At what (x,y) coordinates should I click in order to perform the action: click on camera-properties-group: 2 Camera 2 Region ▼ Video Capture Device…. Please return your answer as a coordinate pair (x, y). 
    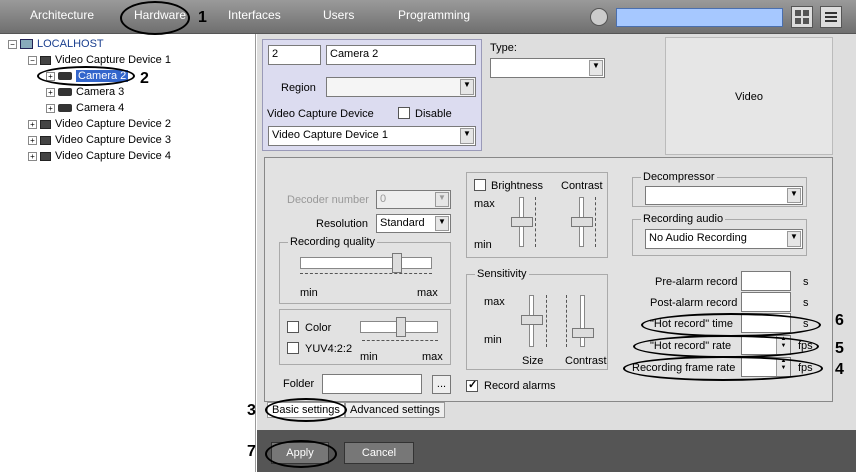
    Looking at the image, I should click on (372, 95).